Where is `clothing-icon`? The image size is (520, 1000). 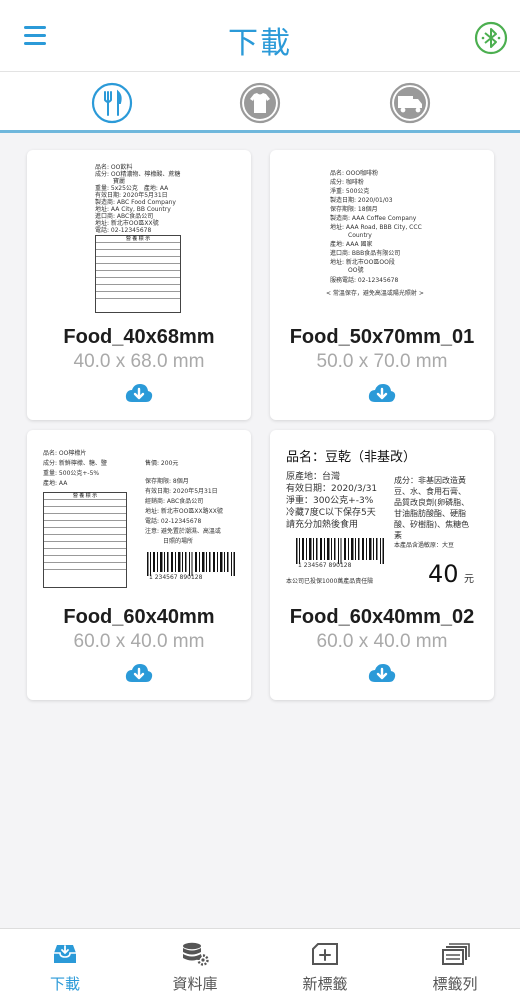 clothing-icon is located at coordinates (260, 103).